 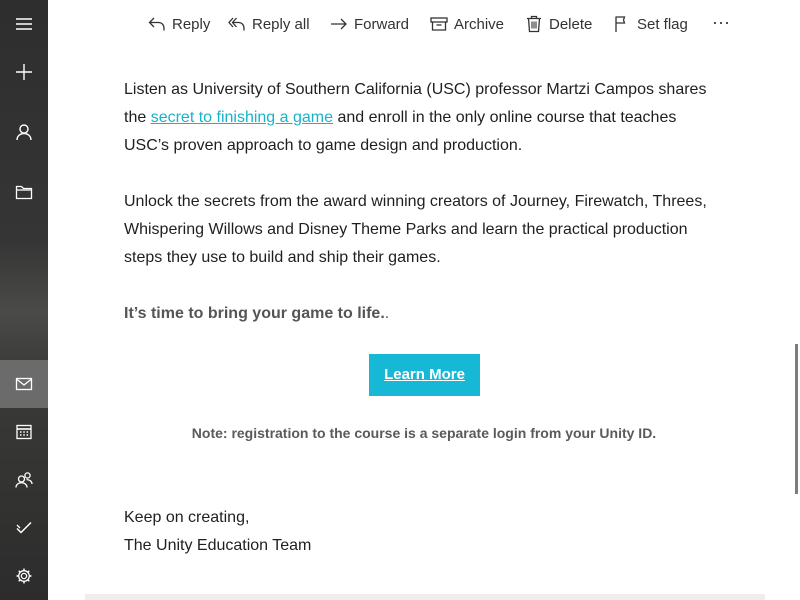 I want to click on folder-icon, so click(x=24, y=192).